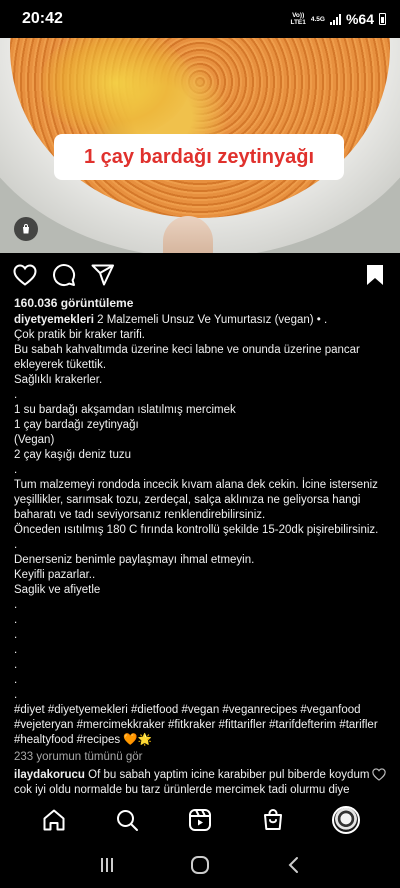 This screenshot has height=888, width=400. I want to click on search-icon, so click(127, 820).